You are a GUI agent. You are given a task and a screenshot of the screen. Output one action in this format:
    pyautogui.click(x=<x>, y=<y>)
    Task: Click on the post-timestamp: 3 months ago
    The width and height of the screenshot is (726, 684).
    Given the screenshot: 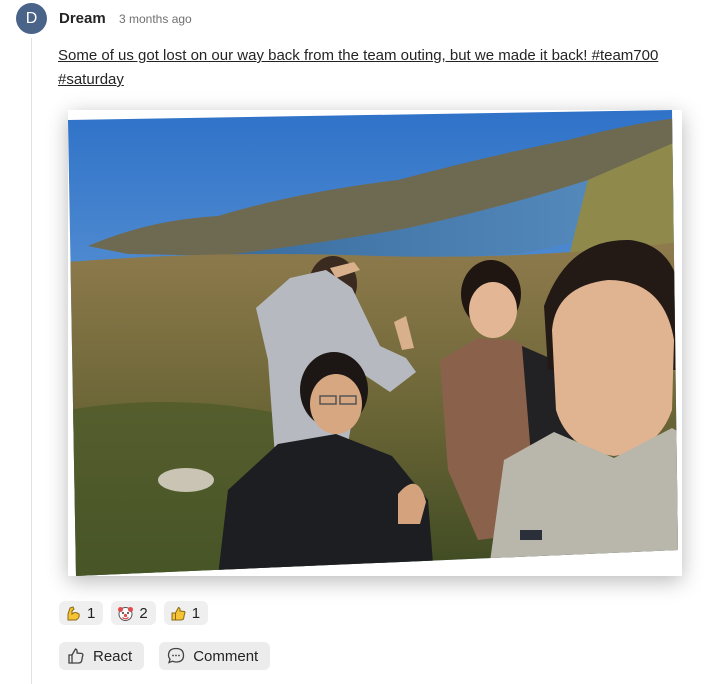 What is the action you would take?
    pyautogui.click(x=155, y=19)
    